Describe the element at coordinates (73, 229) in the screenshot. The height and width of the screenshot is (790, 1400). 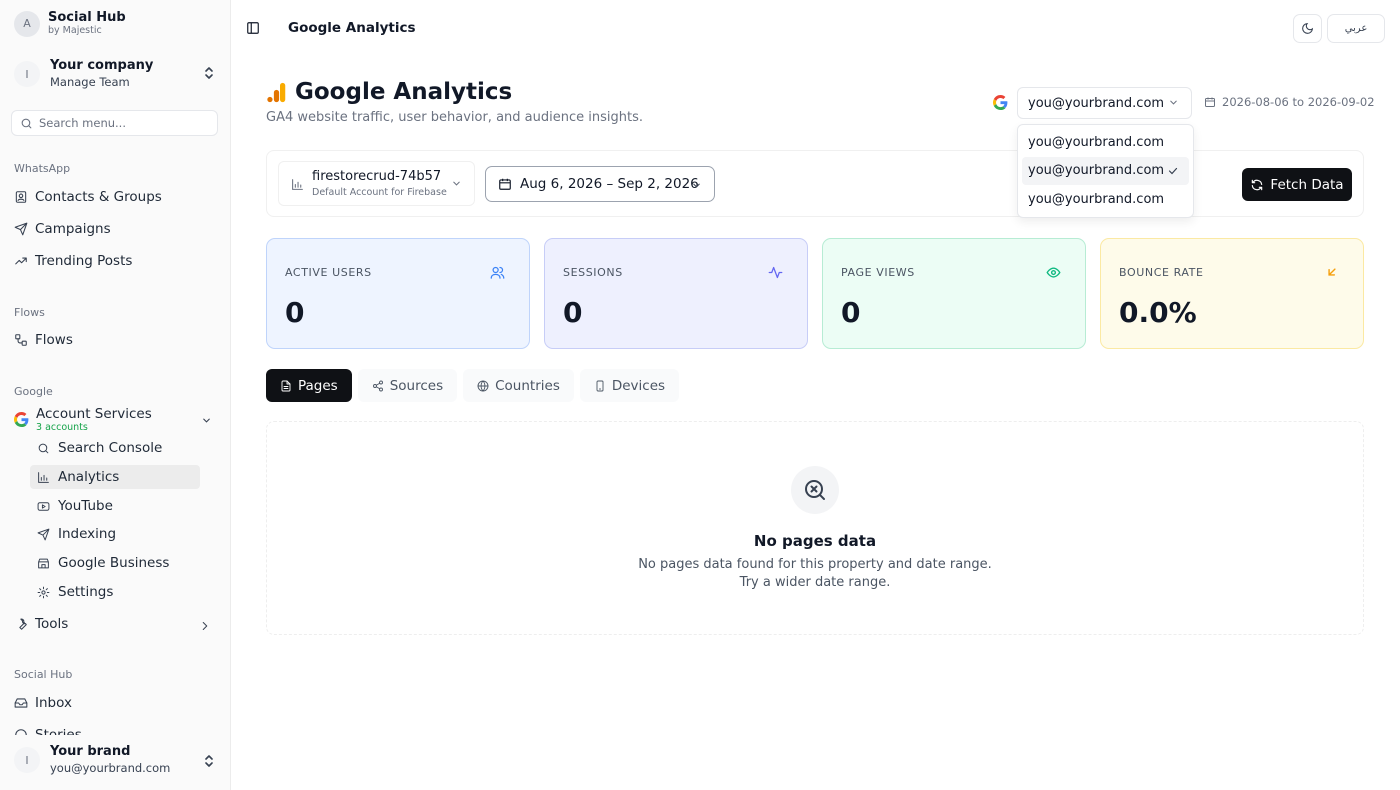
I see `sidebar-item-label: Campaigns` at that location.